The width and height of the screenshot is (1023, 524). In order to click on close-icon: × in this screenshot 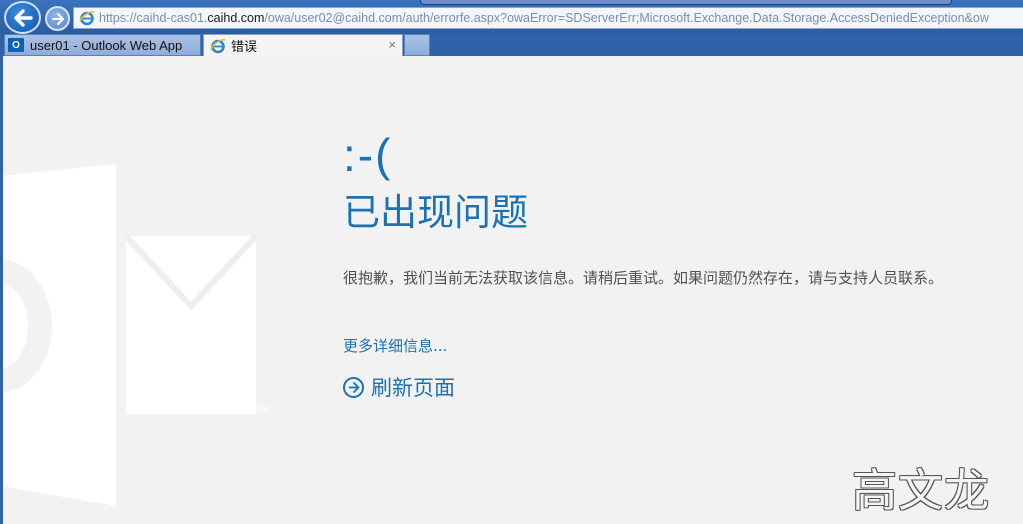, I will do `click(392, 44)`.